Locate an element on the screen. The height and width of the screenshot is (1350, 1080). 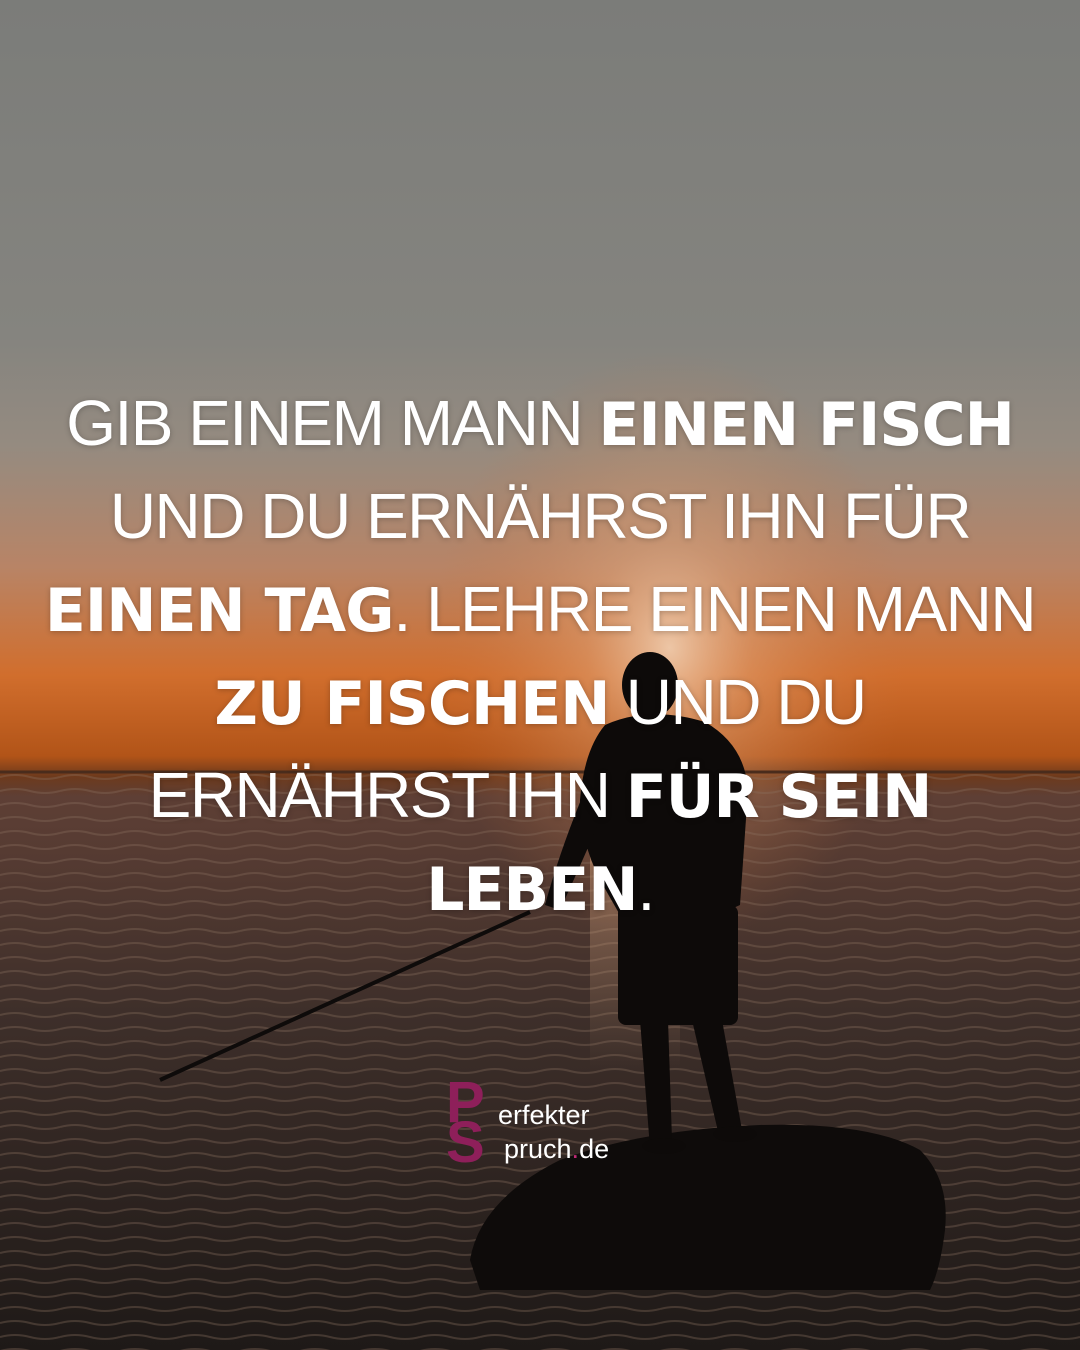
quote-segment-emphasis: einen Tag is located at coordinates (219, 611).